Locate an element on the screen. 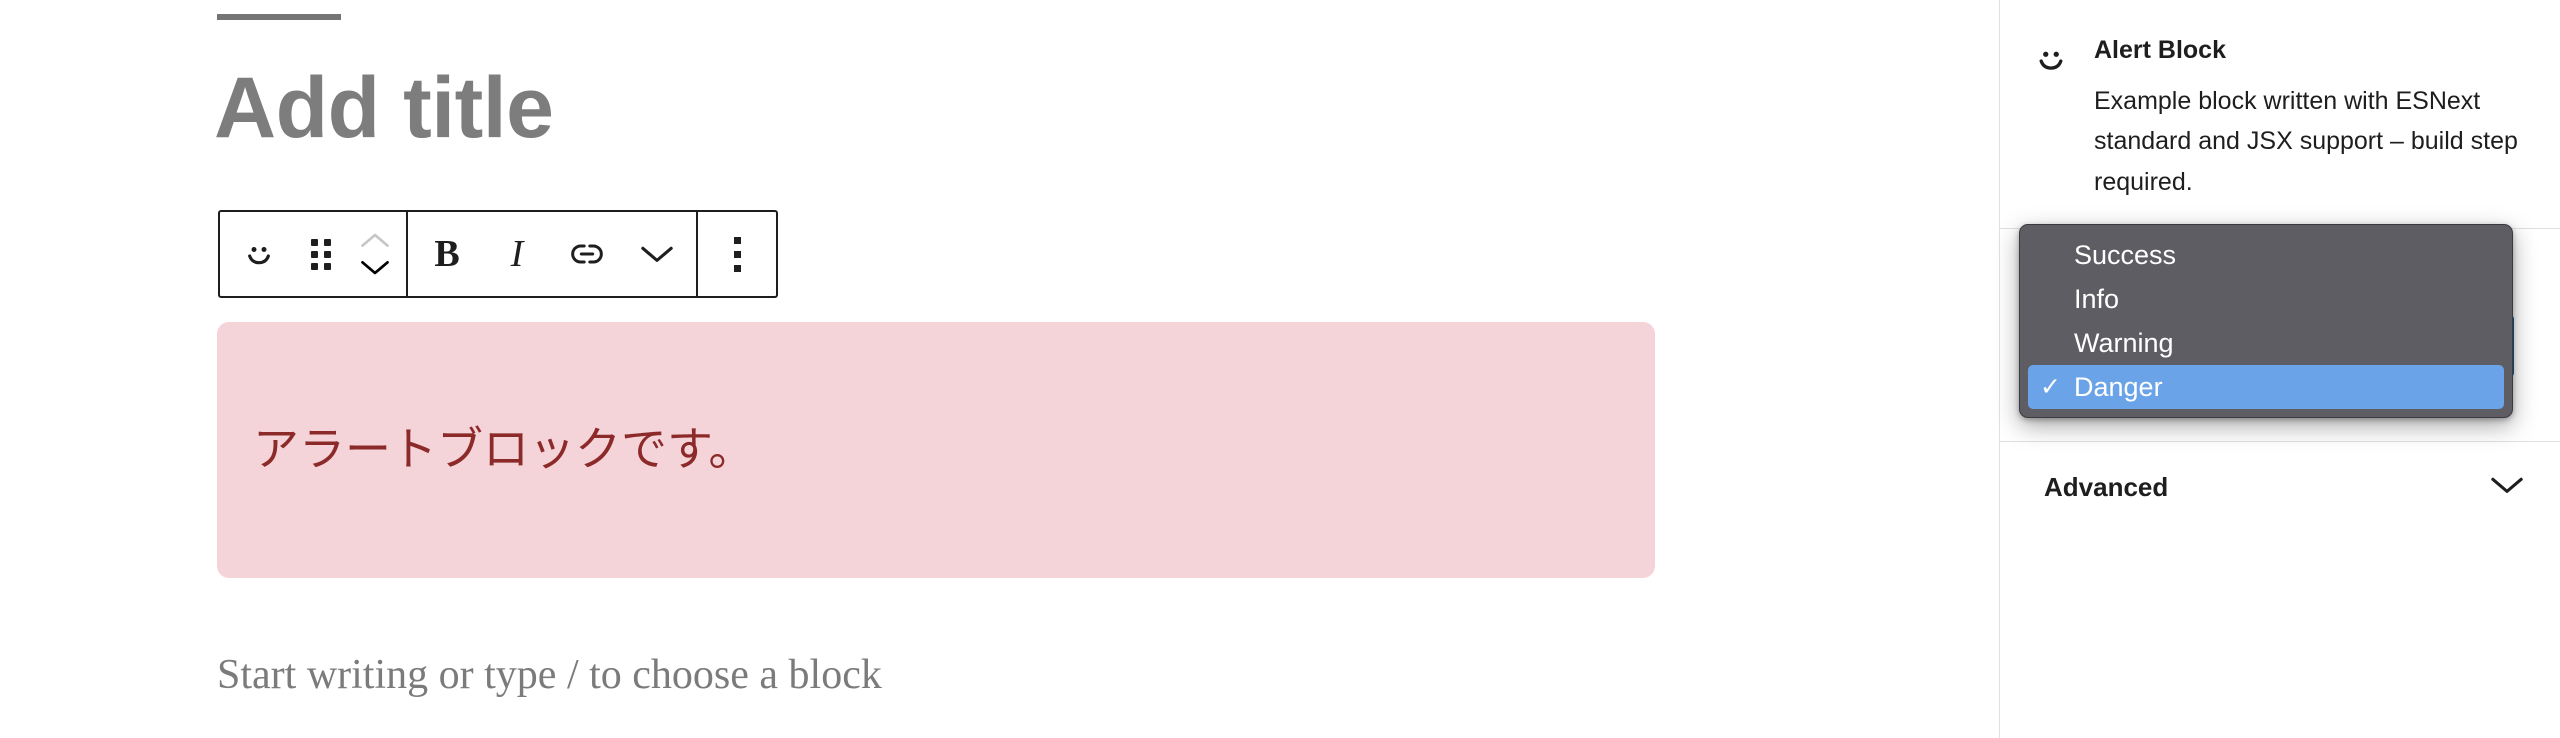  toolbar-group-formatting: B I is located at coordinates (551, 254).